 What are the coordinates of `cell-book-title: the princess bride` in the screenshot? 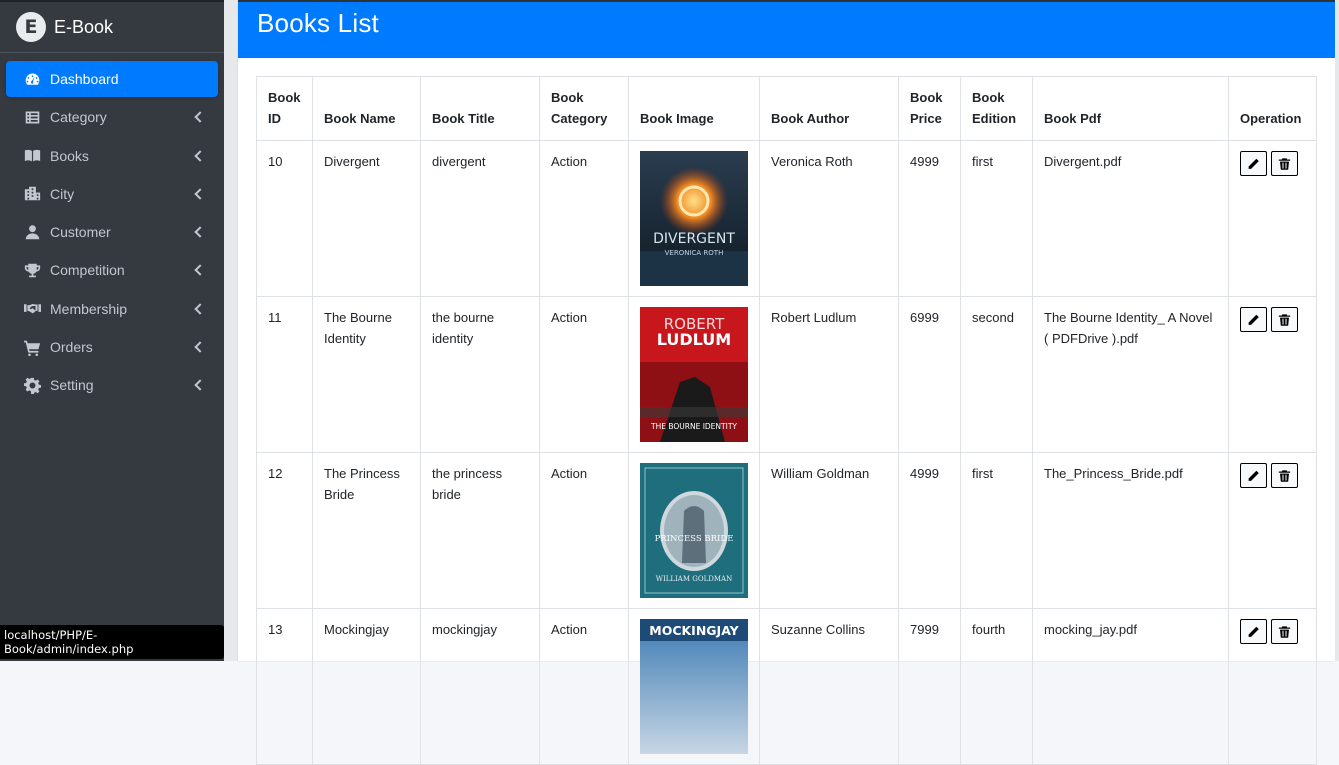 It's located at (480, 530).